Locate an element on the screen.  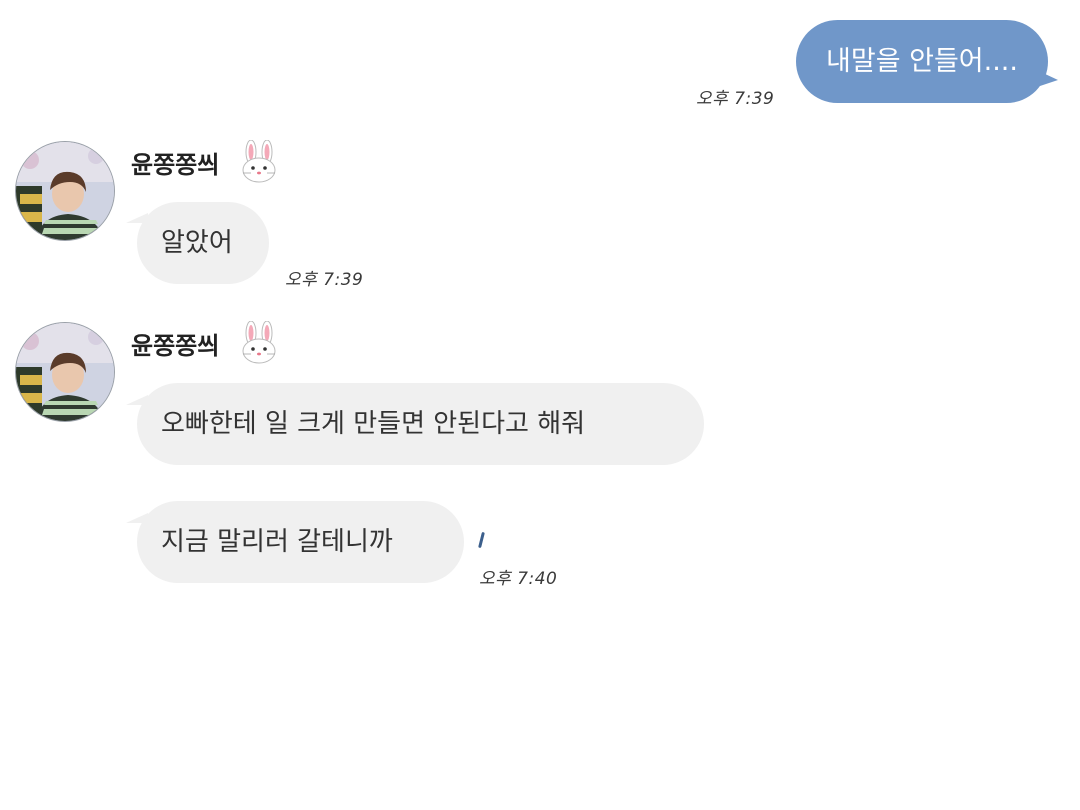
outgoing-timestamp: 오후 7:39 is located at coordinates (735, 99).